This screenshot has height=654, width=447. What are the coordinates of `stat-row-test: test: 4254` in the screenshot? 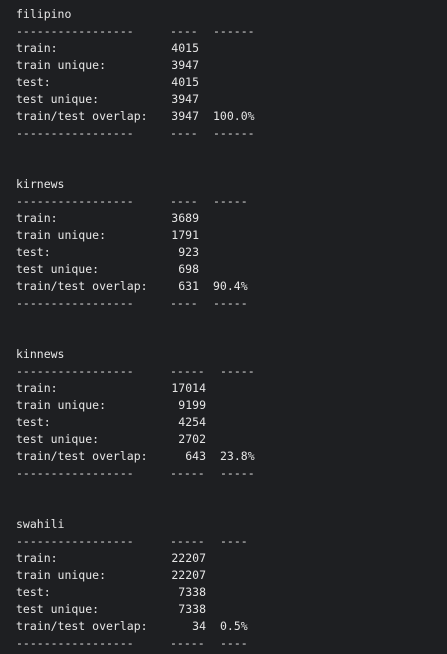 It's located at (111, 422).